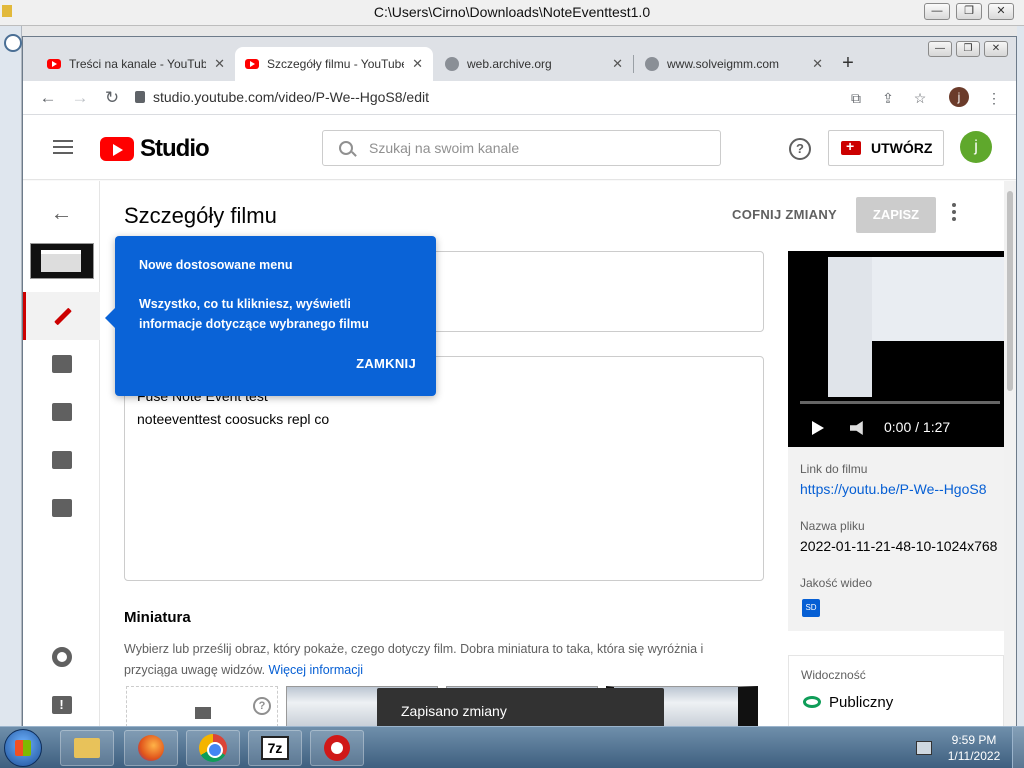  I want to click on pencil-icon, so click(63, 316).